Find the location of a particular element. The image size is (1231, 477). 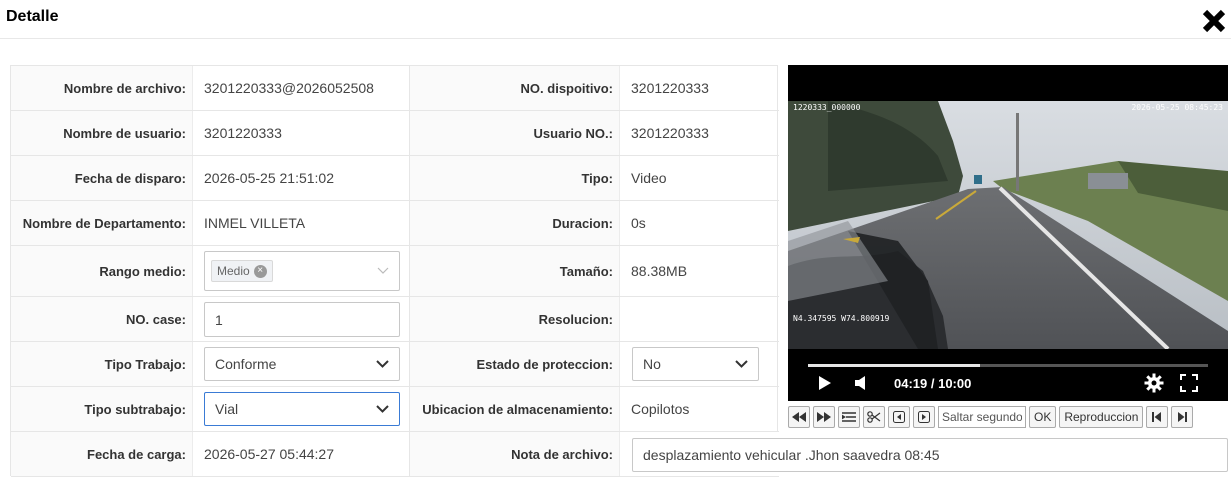

row-range: Rango medio: Medio × Tamaño: 88.38MB is located at coordinates (395, 271).